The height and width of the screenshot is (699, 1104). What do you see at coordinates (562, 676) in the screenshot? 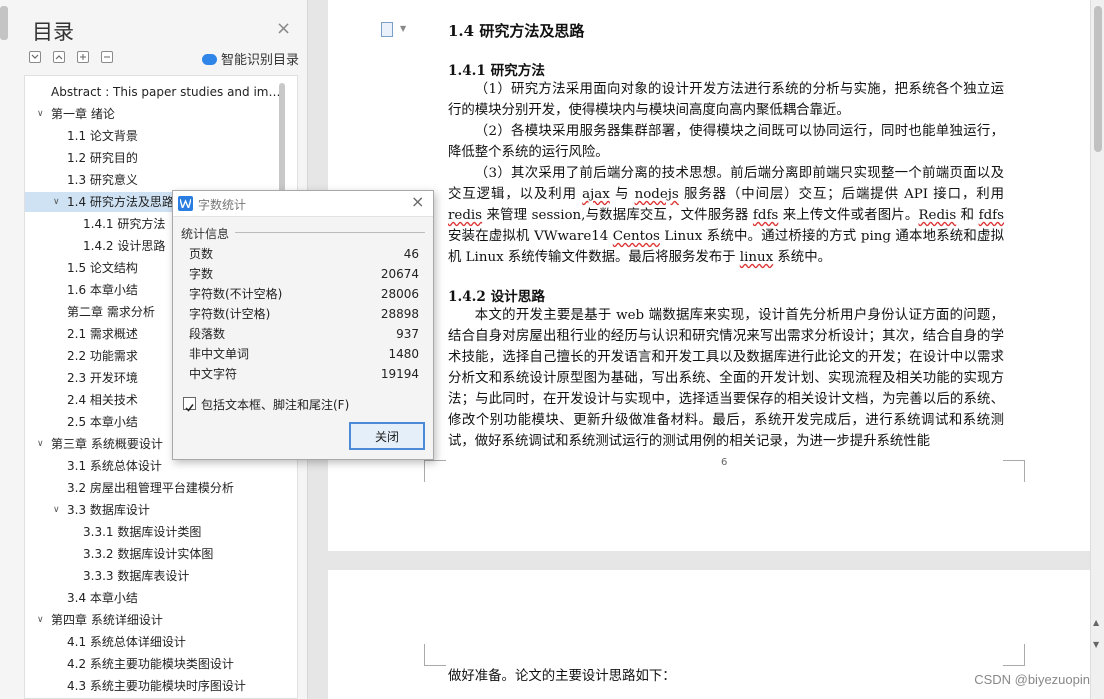
I see `page2-text: 做好准备。论文的主要设计思路如下：` at bounding box center [562, 676].